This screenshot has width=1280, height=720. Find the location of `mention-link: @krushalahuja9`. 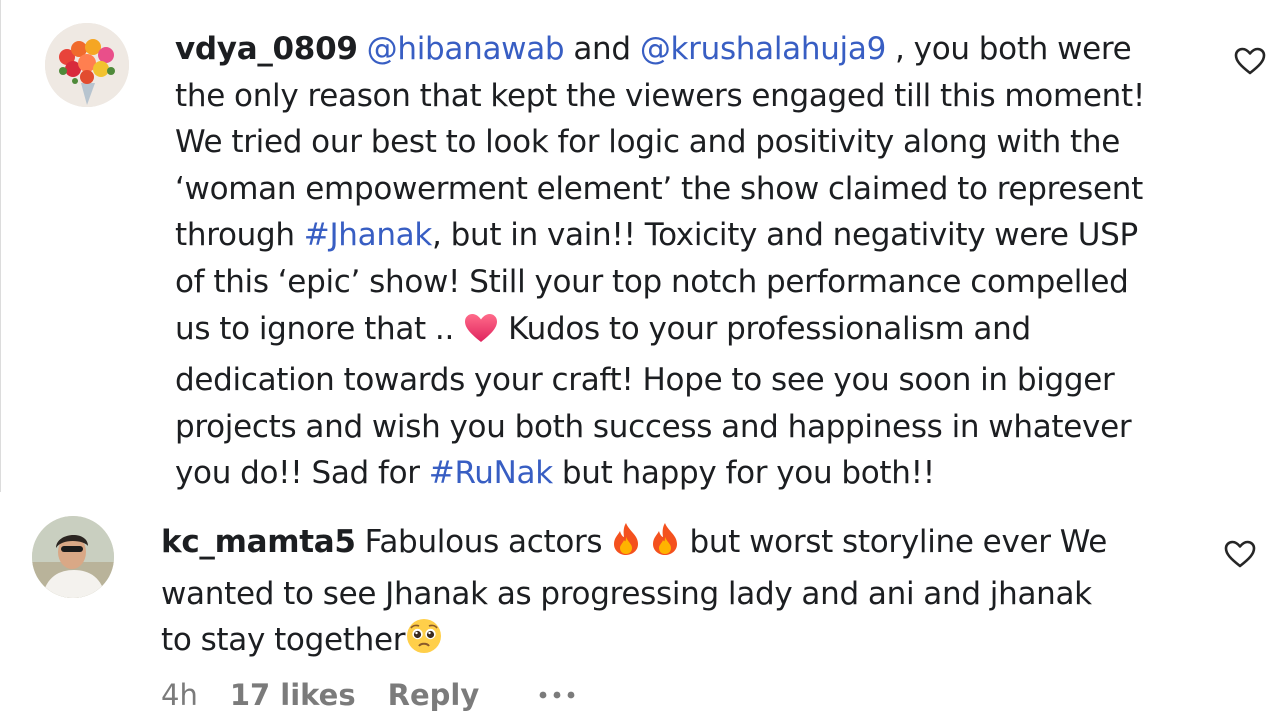

mention-link: @krushalahuja9 is located at coordinates (763, 49).